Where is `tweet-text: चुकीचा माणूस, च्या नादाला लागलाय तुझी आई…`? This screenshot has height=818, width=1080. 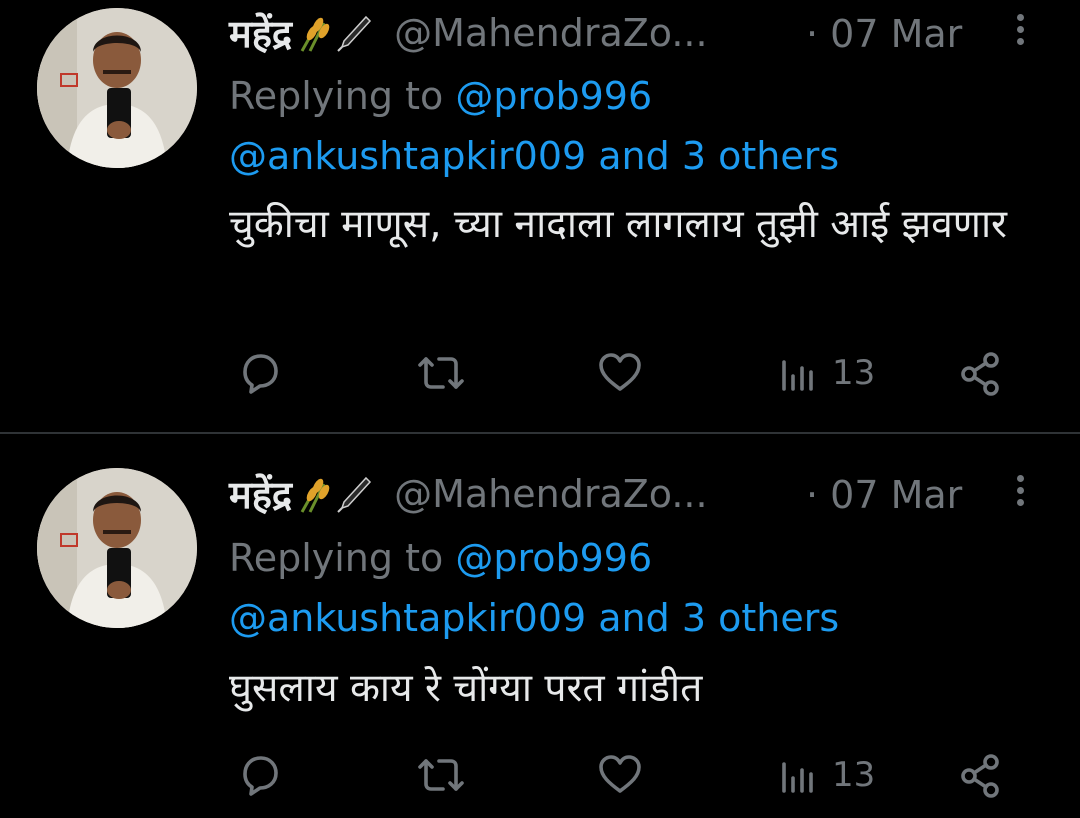
tweet-text: चुकीचा माणूस, च्या नादाला लागलाय तुझी आई… is located at coordinates (618, 224).